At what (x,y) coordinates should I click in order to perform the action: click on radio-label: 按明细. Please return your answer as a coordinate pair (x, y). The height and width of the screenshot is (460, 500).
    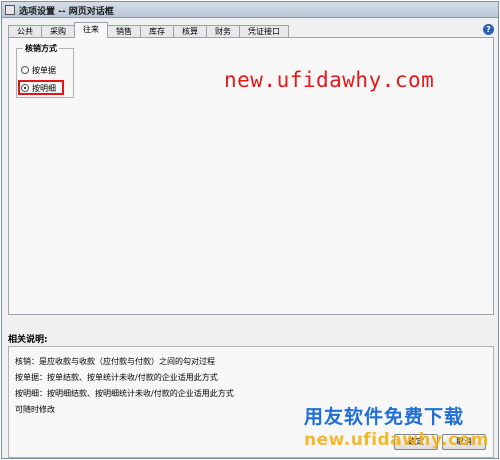
    Looking at the image, I should click on (44, 88).